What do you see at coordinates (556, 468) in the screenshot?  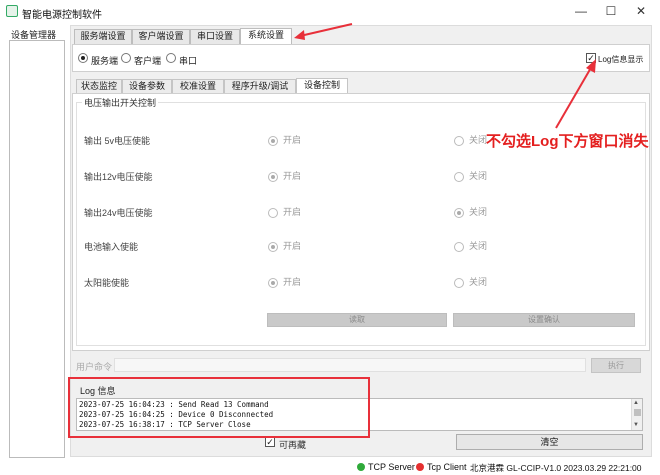 I see `version-info: 北京港霖 GL-CCIP-V1.0 2023.03.29 22:21:00` at bounding box center [556, 468].